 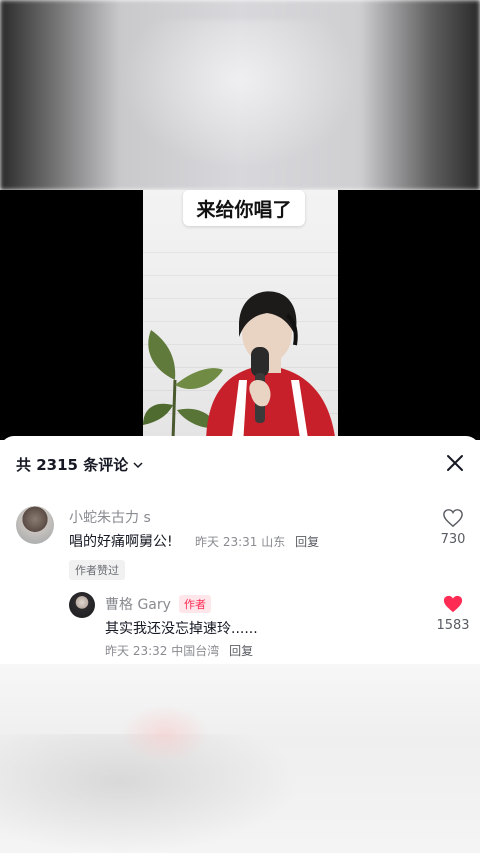 I want to click on reply-time: 昨天 23:32, so click(x=136, y=651).